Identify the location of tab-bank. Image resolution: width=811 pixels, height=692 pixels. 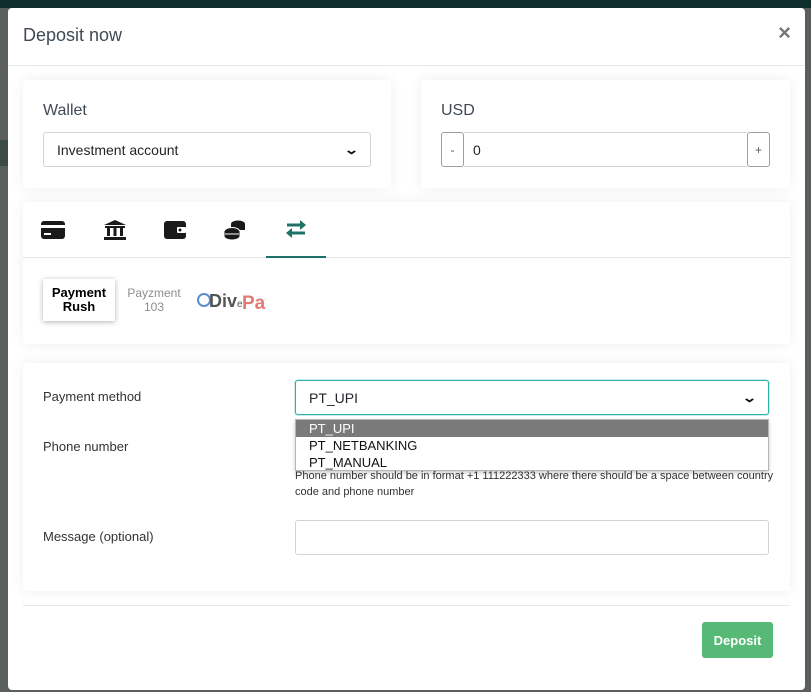
(115, 230).